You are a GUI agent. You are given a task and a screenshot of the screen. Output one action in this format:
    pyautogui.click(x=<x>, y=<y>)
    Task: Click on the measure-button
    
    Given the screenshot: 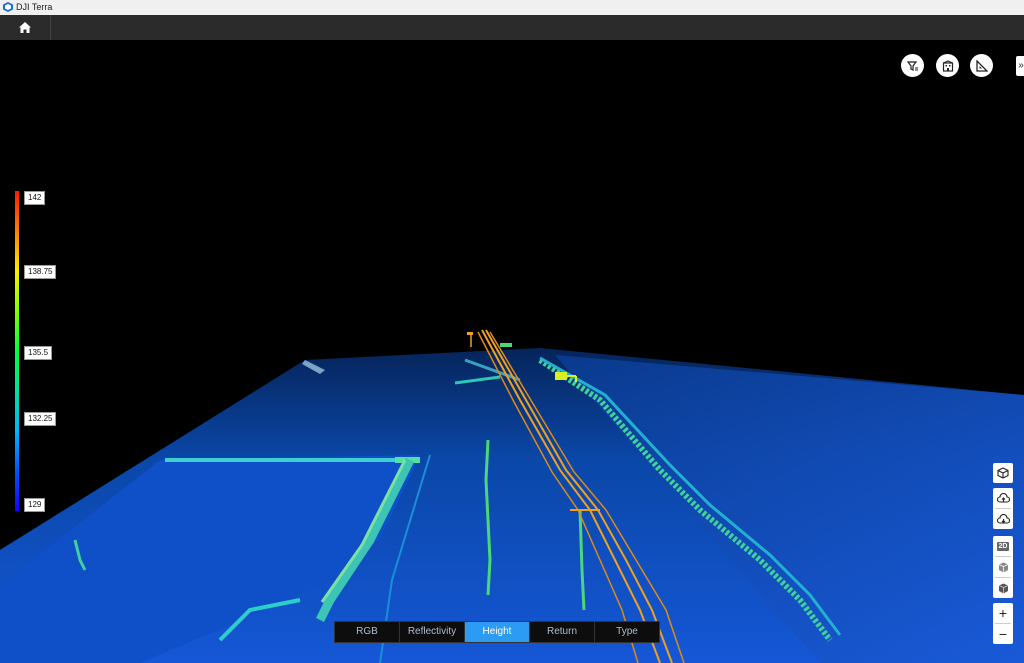 What is the action you would take?
    pyautogui.click(x=981, y=65)
    